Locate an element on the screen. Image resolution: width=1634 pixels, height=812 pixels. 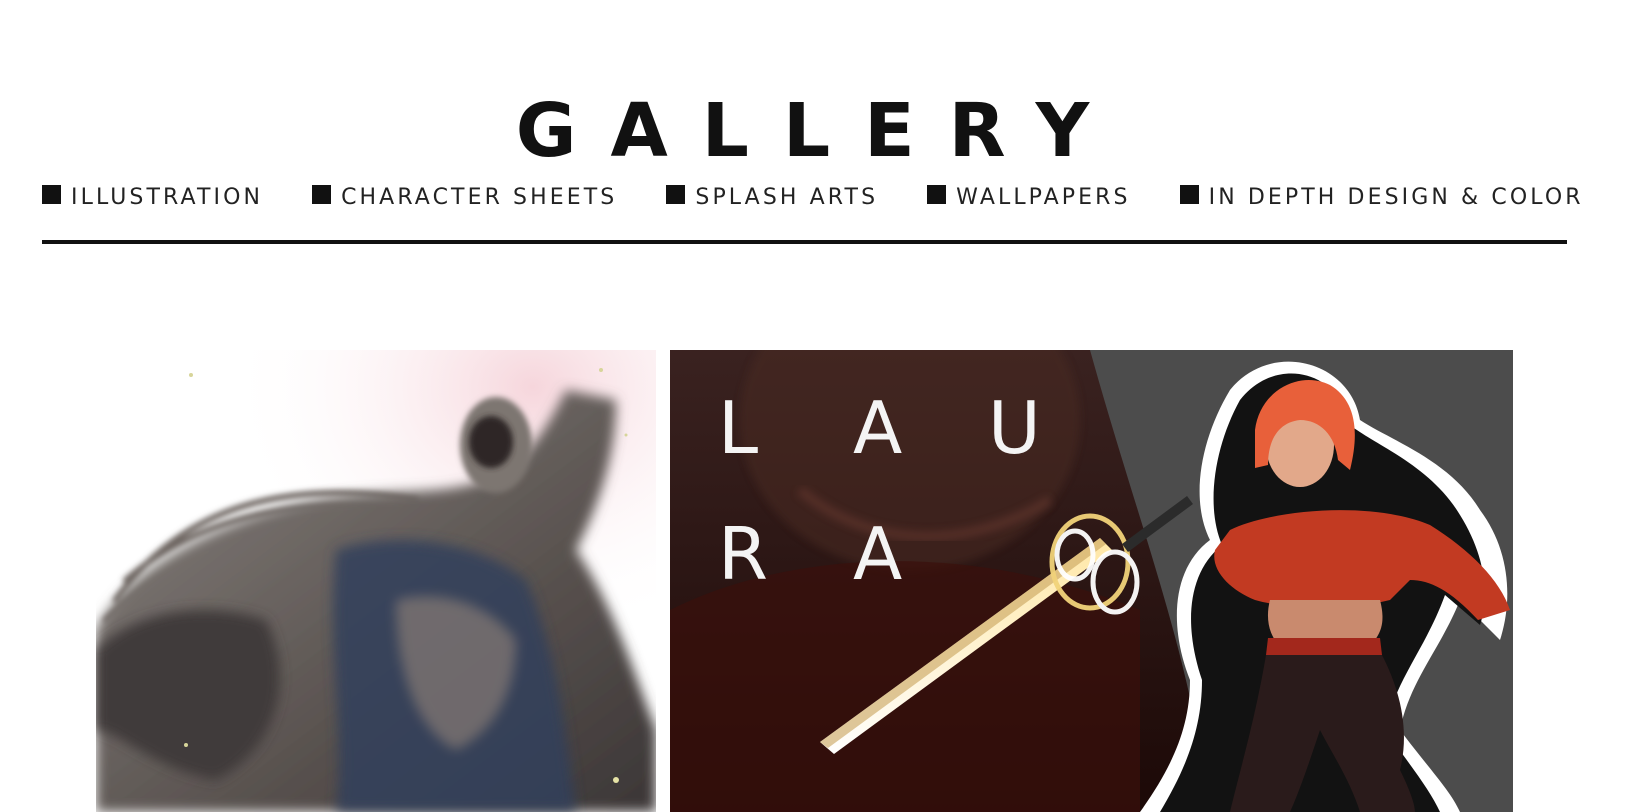
nav-divider is located at coordinates (804, 242).